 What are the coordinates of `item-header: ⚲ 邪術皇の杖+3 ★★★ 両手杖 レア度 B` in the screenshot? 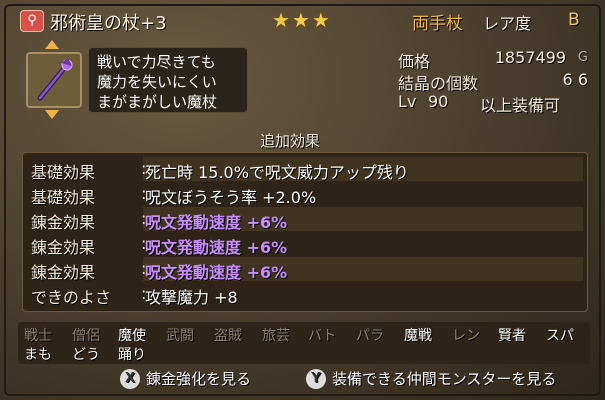 It's located at (306, 21).